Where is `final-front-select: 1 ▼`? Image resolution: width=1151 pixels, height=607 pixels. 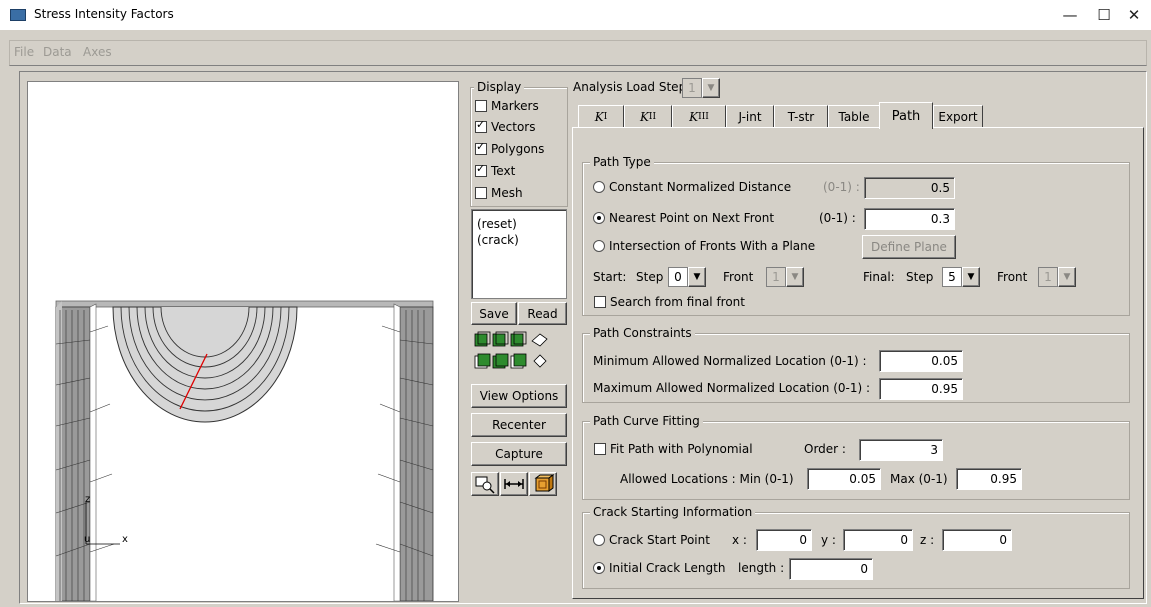 final-front-select: 1 ▼ is located at coordinates (1057, 277).